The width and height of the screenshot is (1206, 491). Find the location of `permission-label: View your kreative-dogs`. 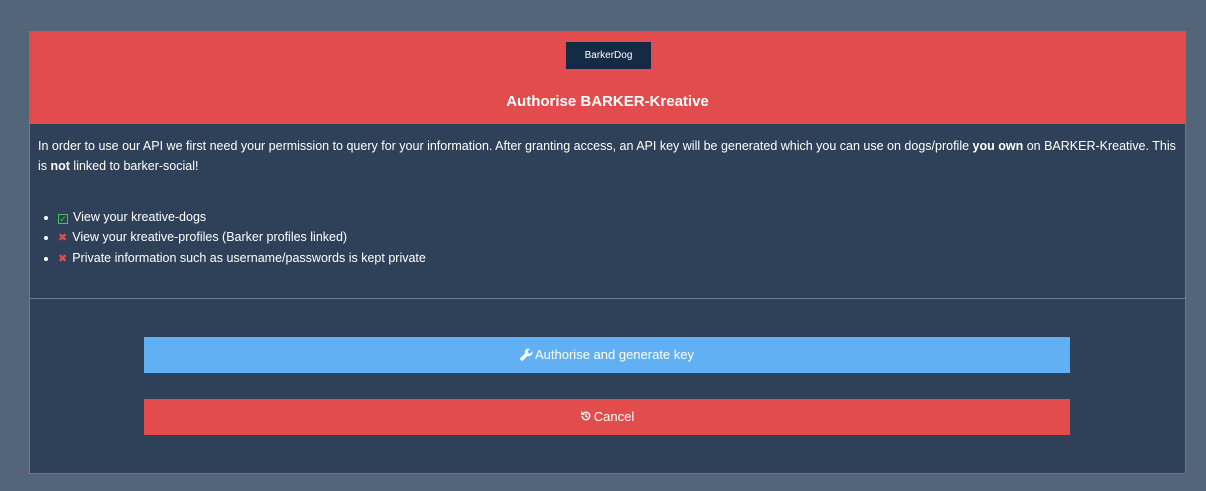

permission-label: View your kreative-dogs is located at coordinates (140, 217).